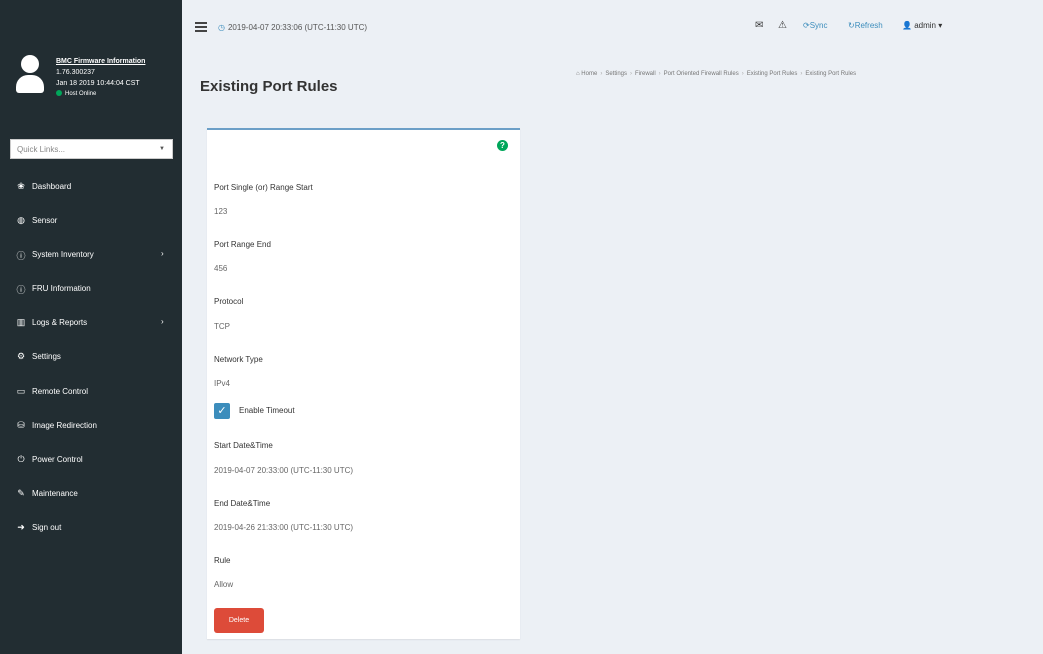 The height and width of the screenshot is (654, 1043). What do you see at coordinates (21, 356) in the screenshot?
I see `gear-icon: ⚙` at bounding box center [21, 356].